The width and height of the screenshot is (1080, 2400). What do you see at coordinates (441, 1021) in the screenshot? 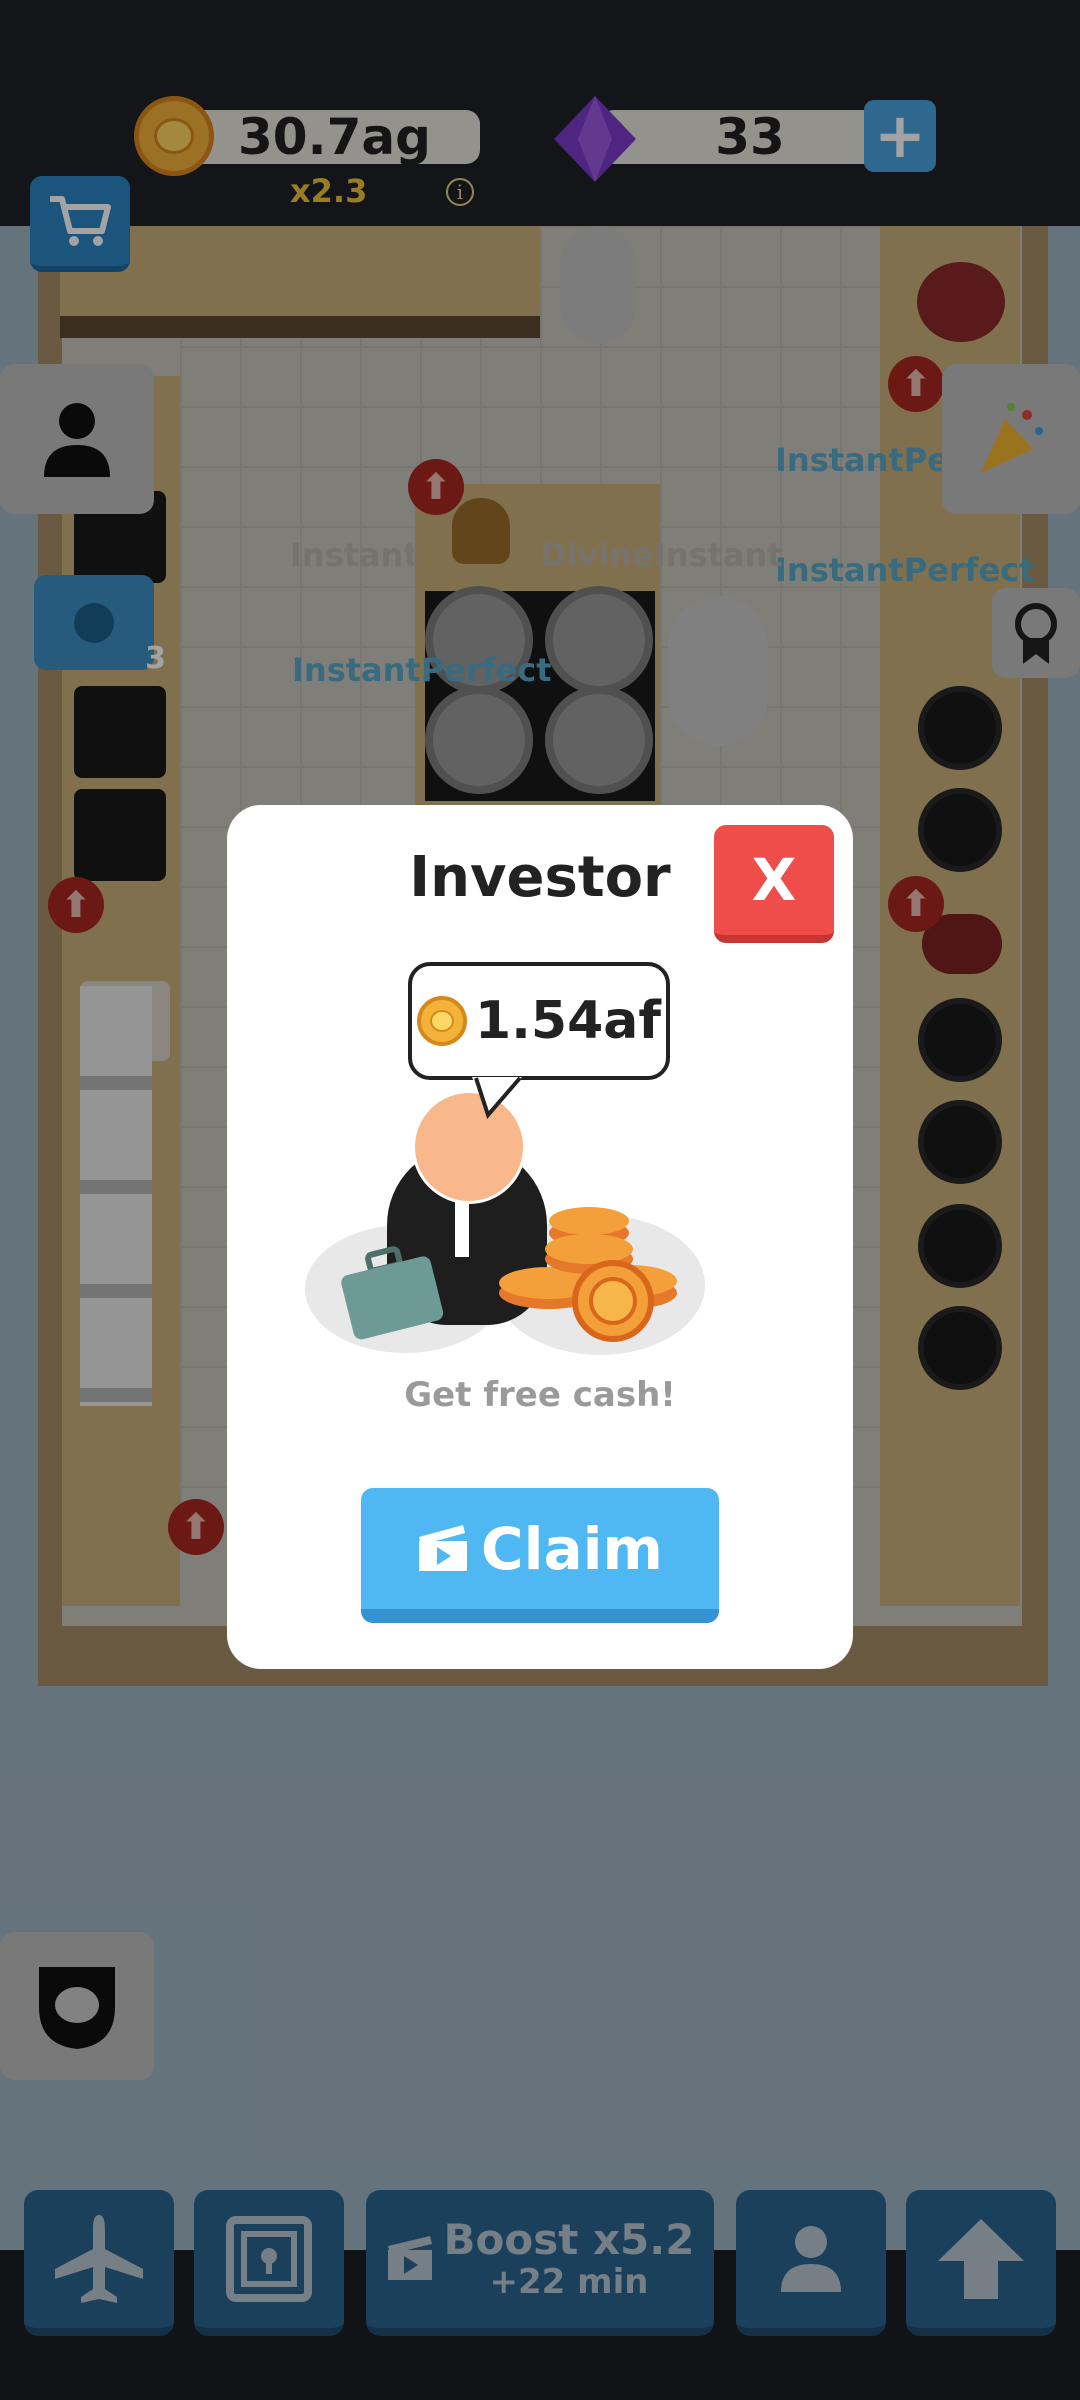
I see `coin-icon` at bounding box center [441, 1021].